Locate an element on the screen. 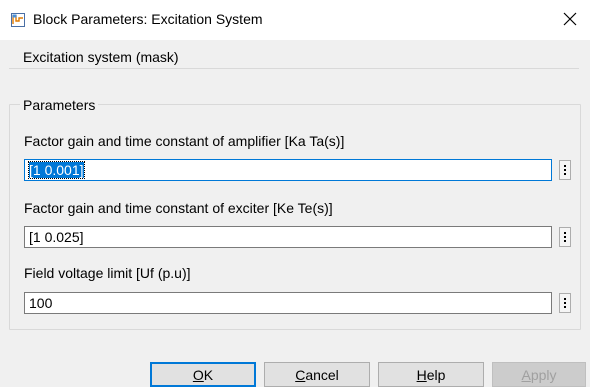 Image resolution: width=590 pixels, height=387 pixels. ok-button-label: K is located at coordinates (208, 374).